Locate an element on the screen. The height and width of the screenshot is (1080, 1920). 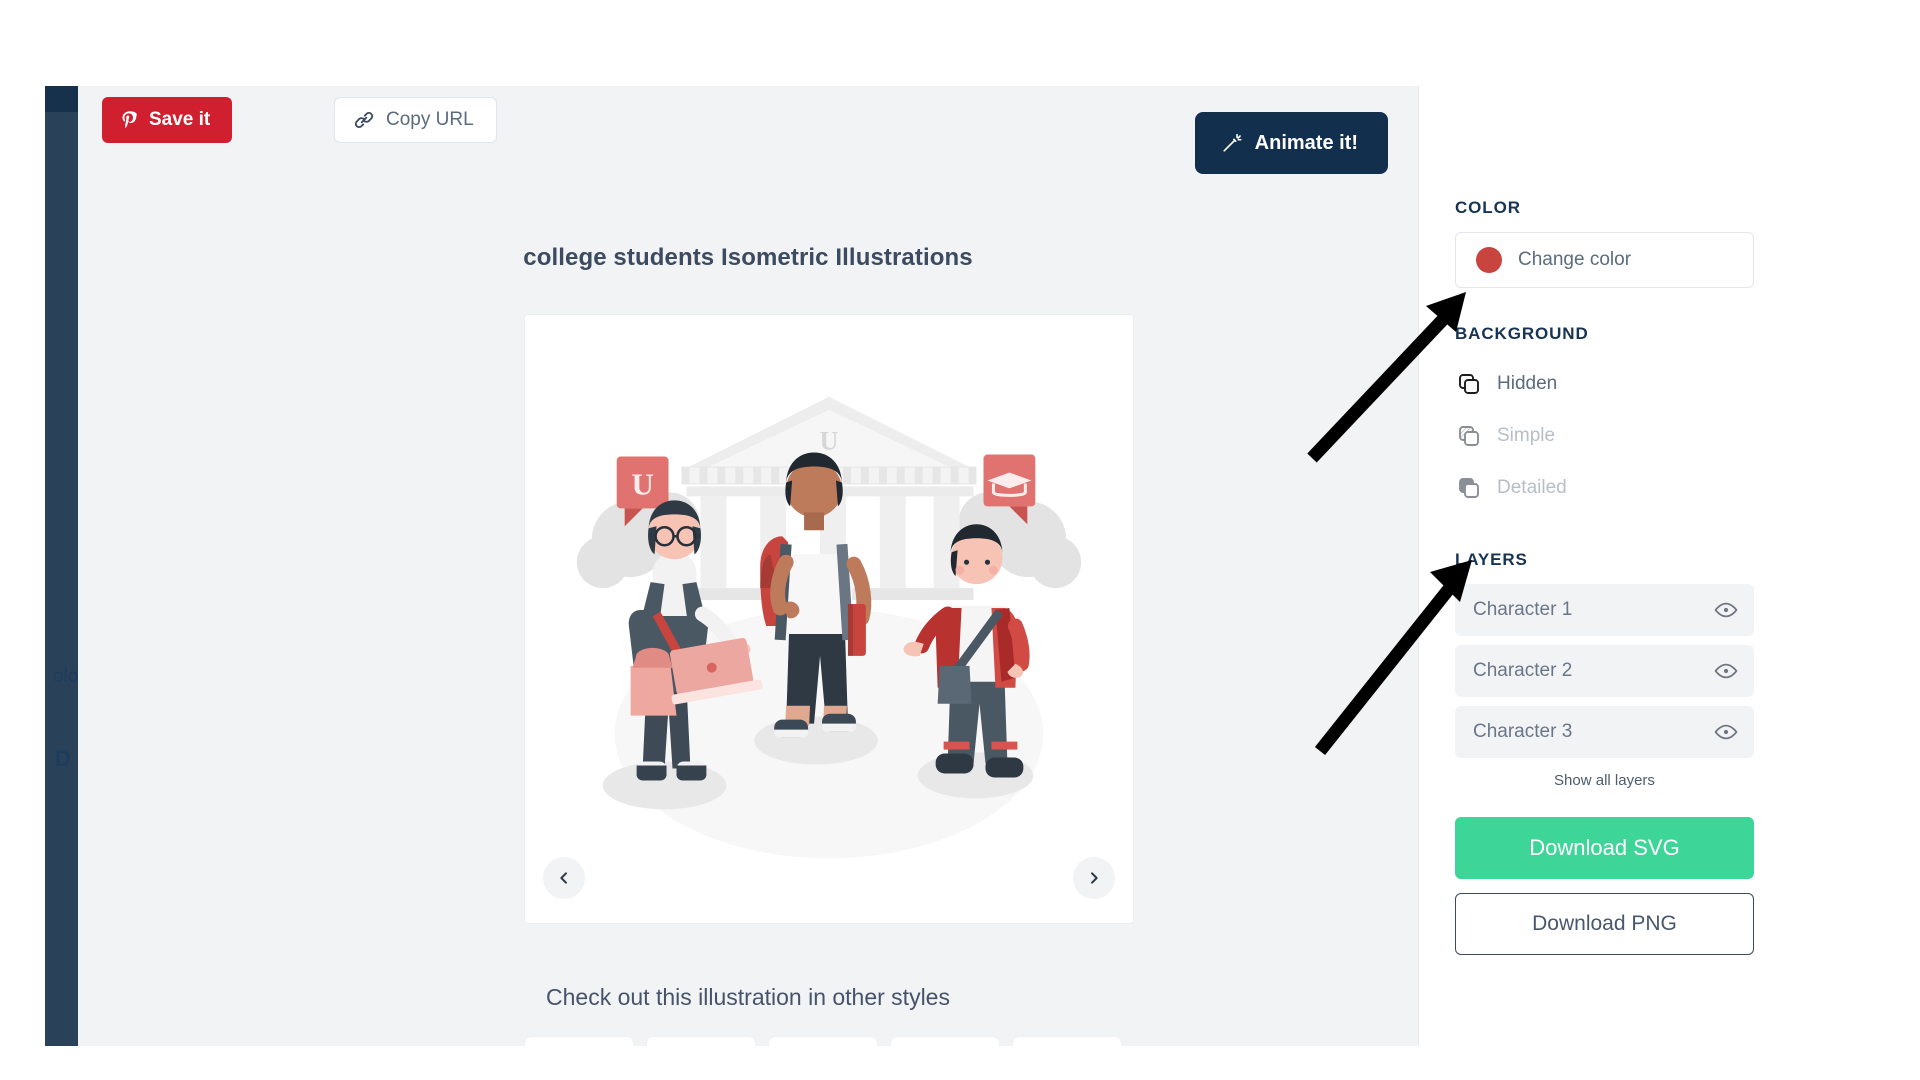
copy-url-button: Copy URL is located at coordinates (415, 120).